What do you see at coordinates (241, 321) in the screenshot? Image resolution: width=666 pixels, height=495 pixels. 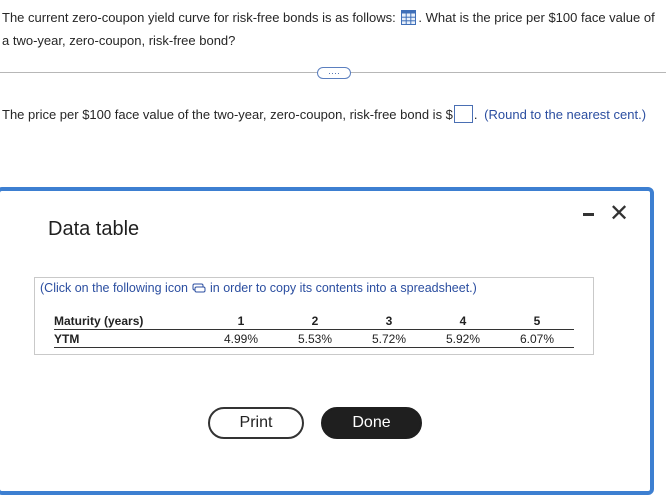 I see `table-cell: 1` at bounding box center [241, 321].